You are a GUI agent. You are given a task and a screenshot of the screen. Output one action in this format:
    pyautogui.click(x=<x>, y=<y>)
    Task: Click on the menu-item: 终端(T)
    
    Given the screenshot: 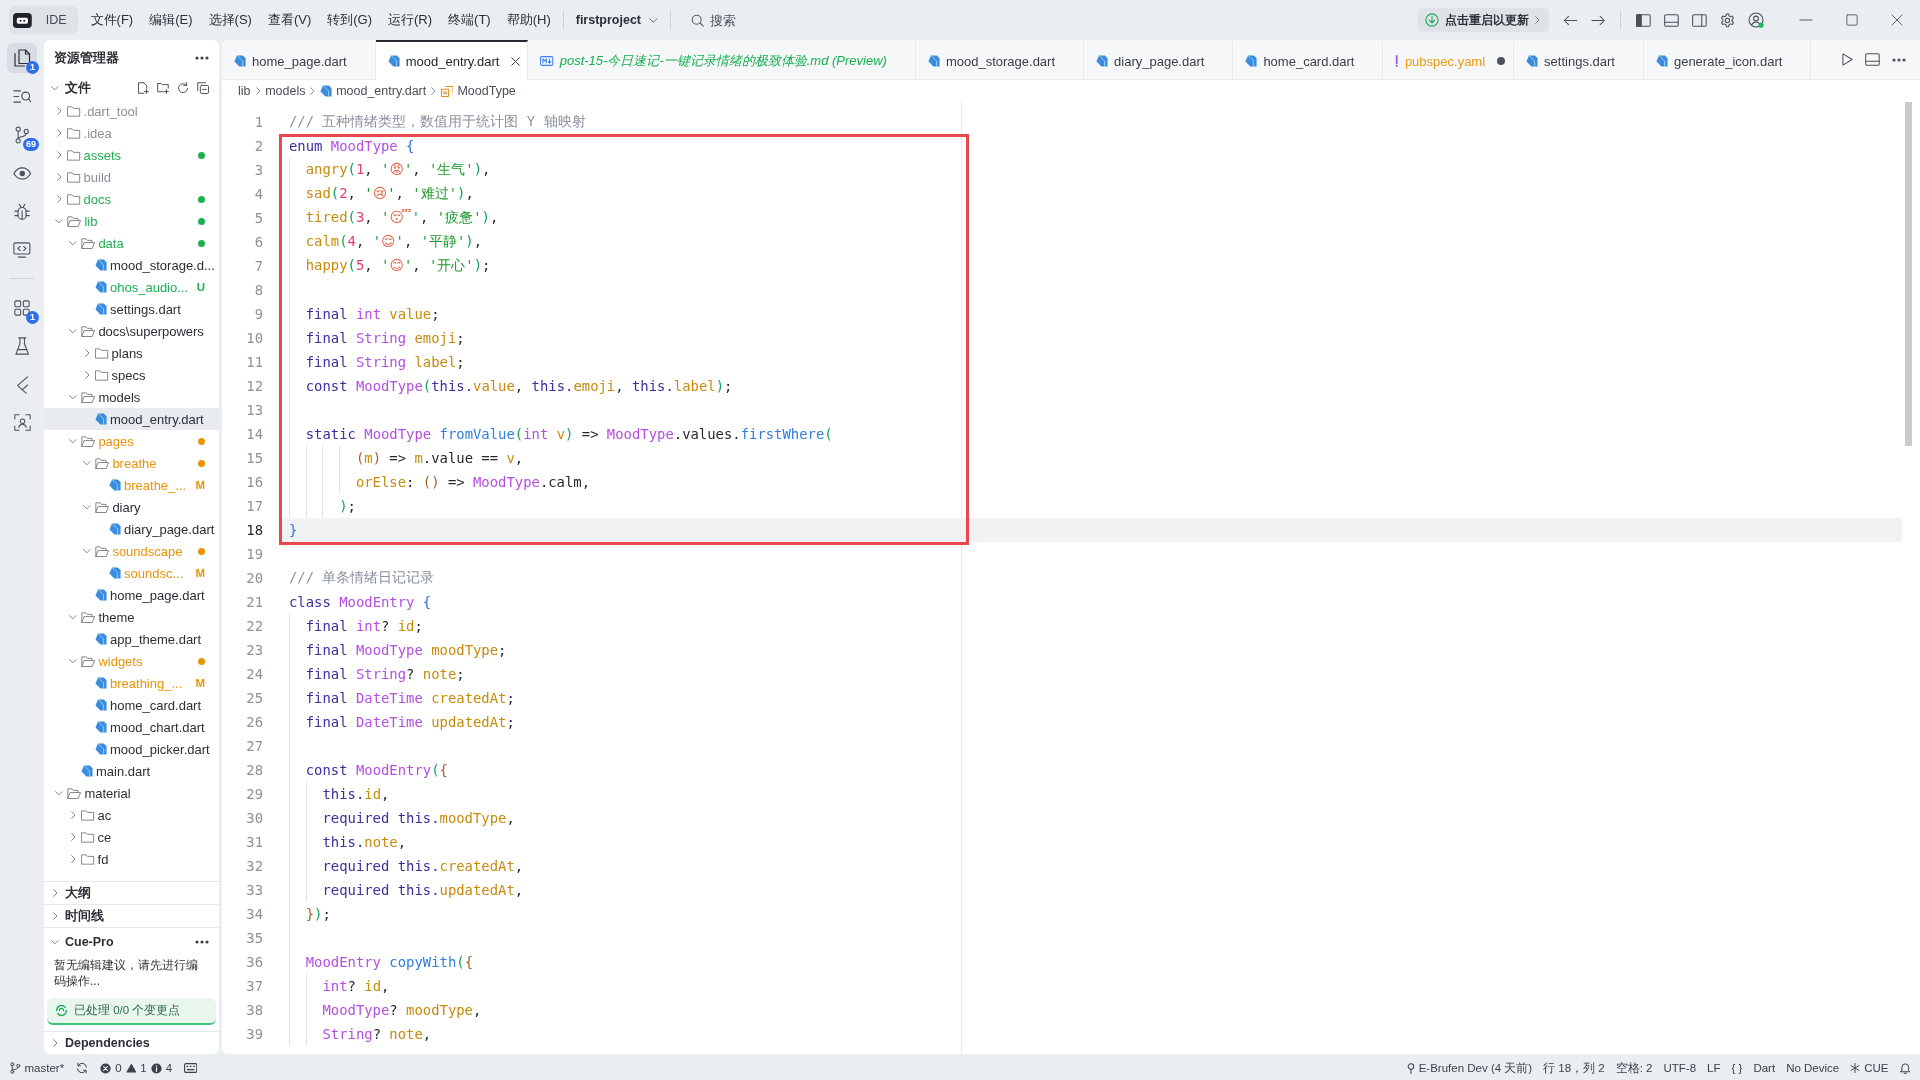 What is the action you would take?
    pyautogui.click(x=469, y=20)
    